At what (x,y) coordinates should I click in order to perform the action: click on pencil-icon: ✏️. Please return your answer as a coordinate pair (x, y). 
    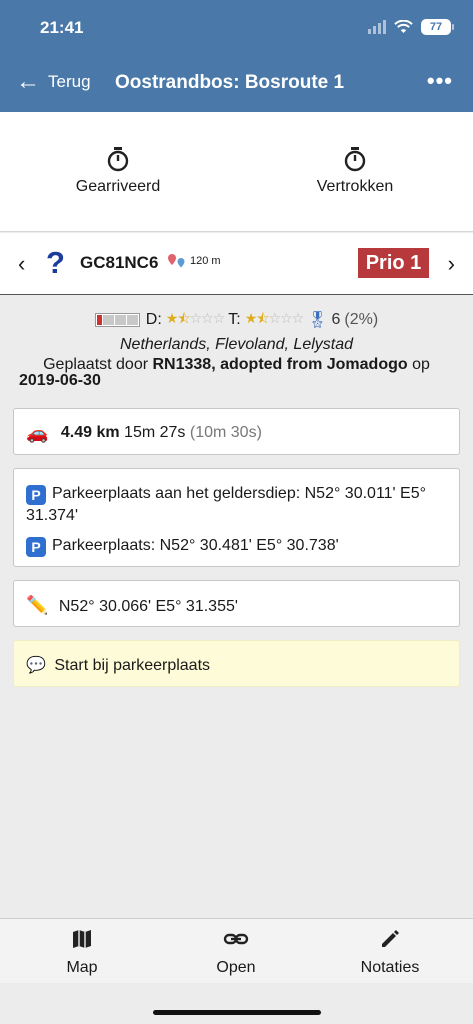
    Looking at the image, I should click on (37, 605).